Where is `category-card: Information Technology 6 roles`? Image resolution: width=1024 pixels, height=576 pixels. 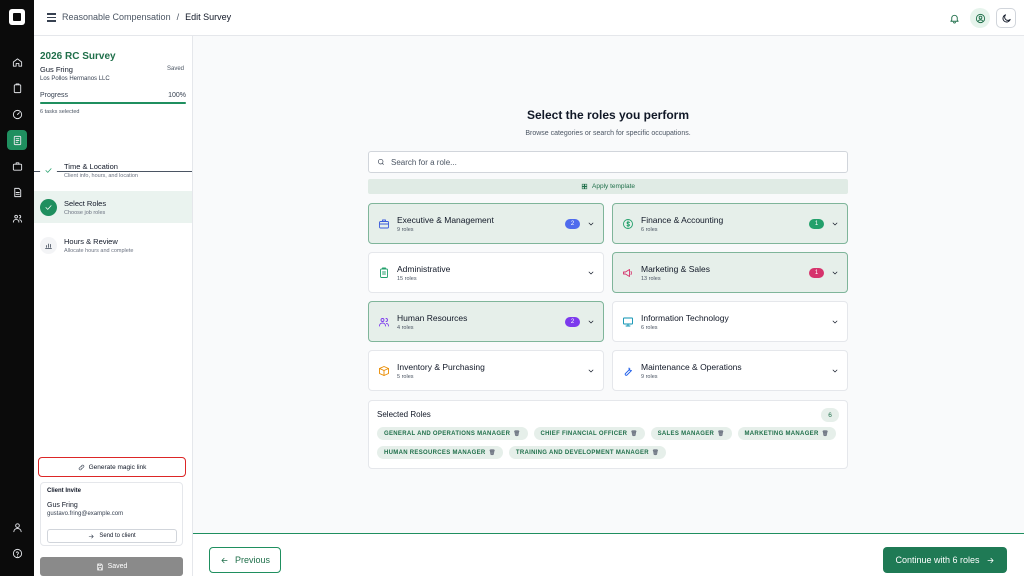 category-card: Information Technology 6 roles is located at coordinates (730, 321).